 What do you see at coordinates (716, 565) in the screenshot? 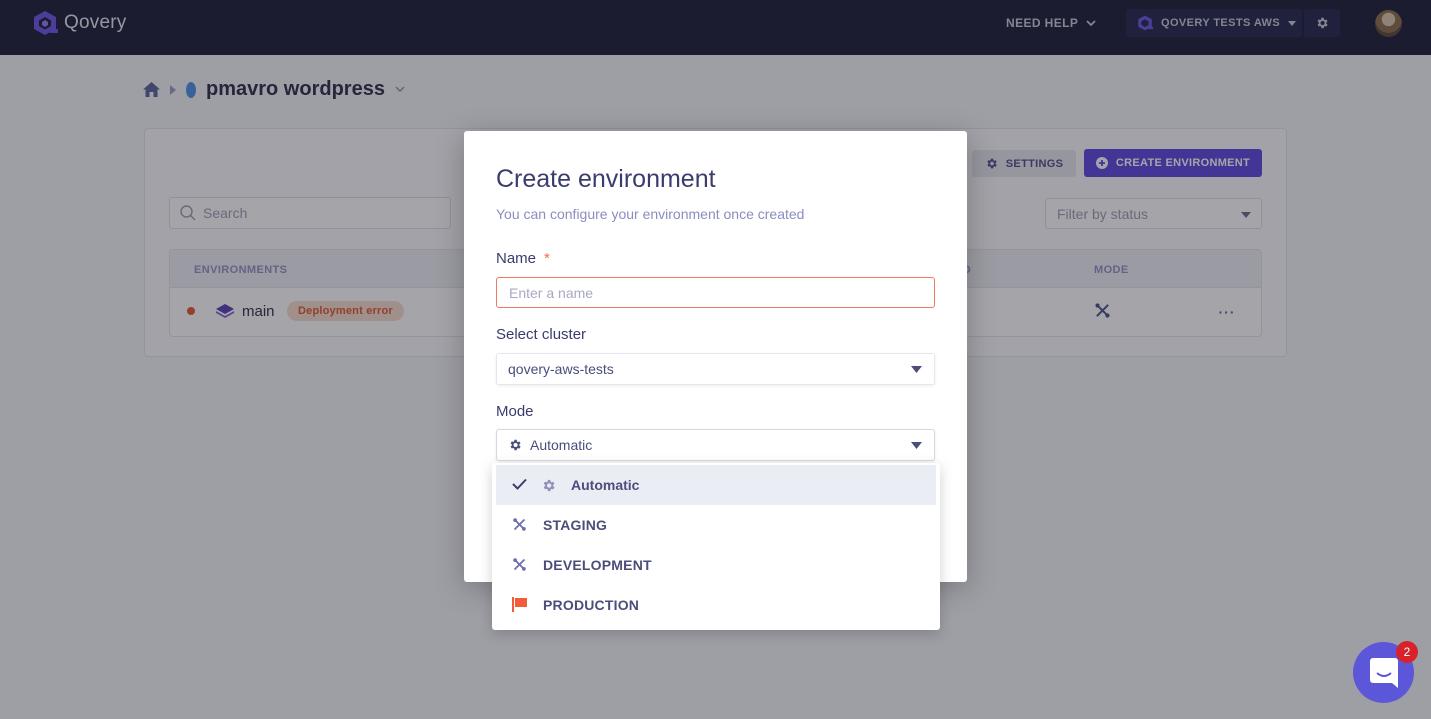
I see `mode-option-development: DEVELOPMENT` at bounding box center [716, 565].